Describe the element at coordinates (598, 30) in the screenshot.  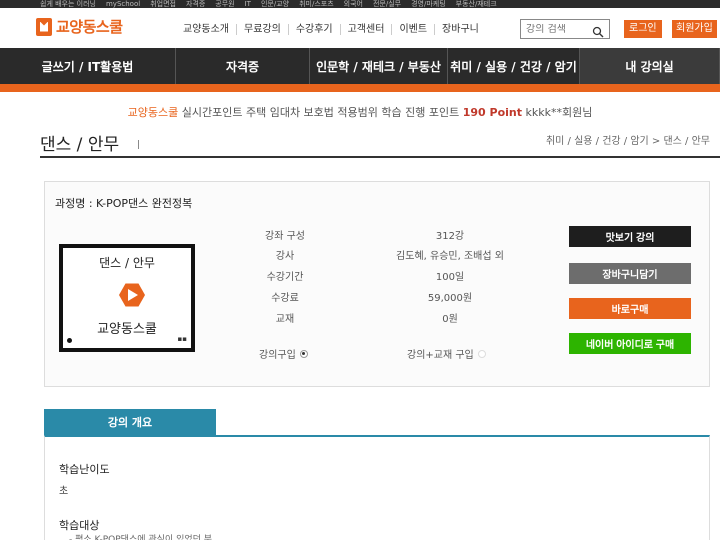
I see `search-icon` at that location.